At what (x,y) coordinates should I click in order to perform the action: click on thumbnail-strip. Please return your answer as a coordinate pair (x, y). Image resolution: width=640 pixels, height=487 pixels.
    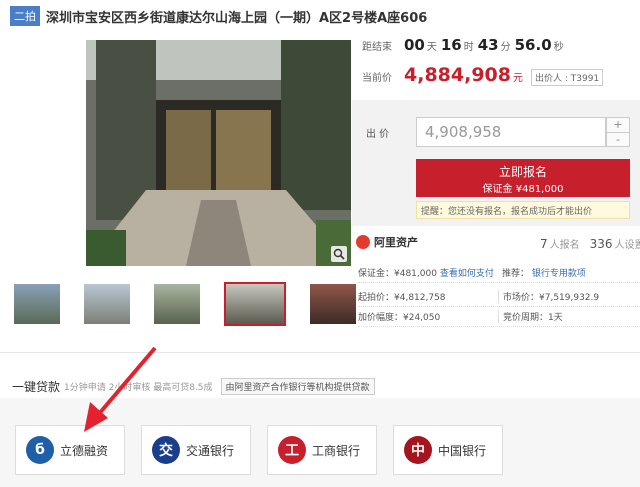
    Looking at the image, I should click on (185, 304).